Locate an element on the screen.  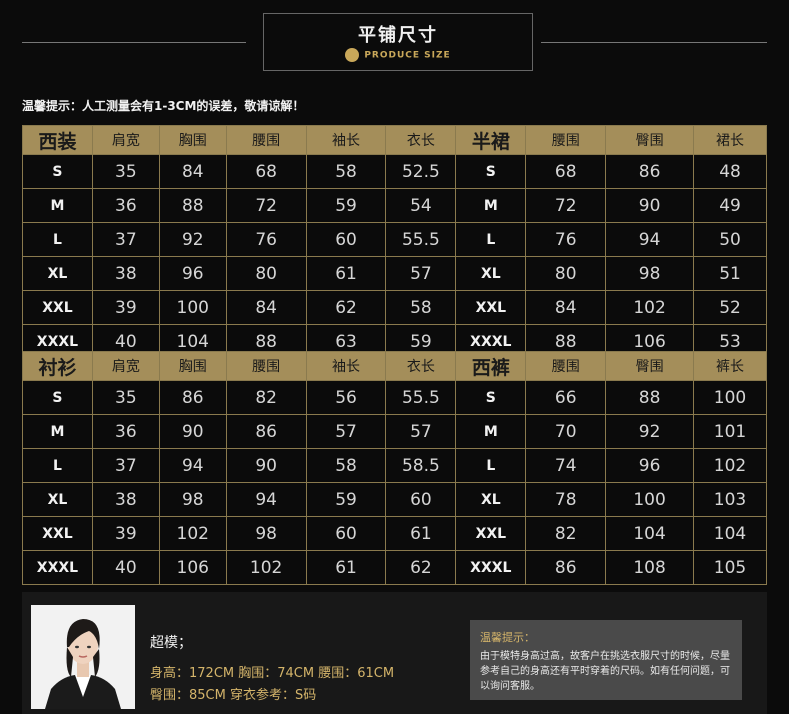
table-row: XXXL 40 106 102 61 62 XXXL 86 108 105 is located at coordinates (394, 567).